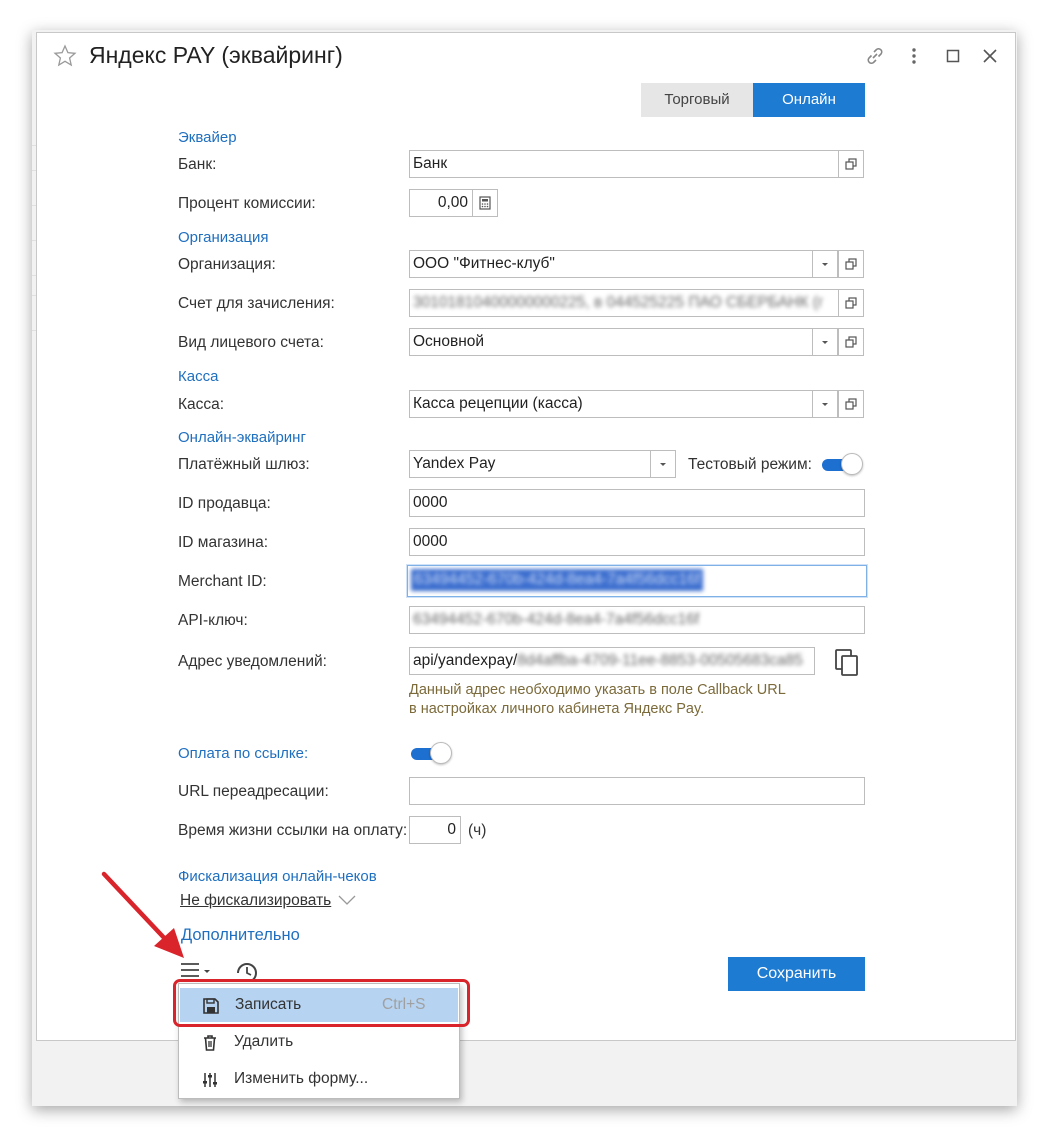 The width and height of the screenshot is (1049, 1138). What do you see at coordinates (611, 264) in the screenshot?
I see `organization-input: ООО "Фитнес-клуб"` at bounding box center [611, 264].